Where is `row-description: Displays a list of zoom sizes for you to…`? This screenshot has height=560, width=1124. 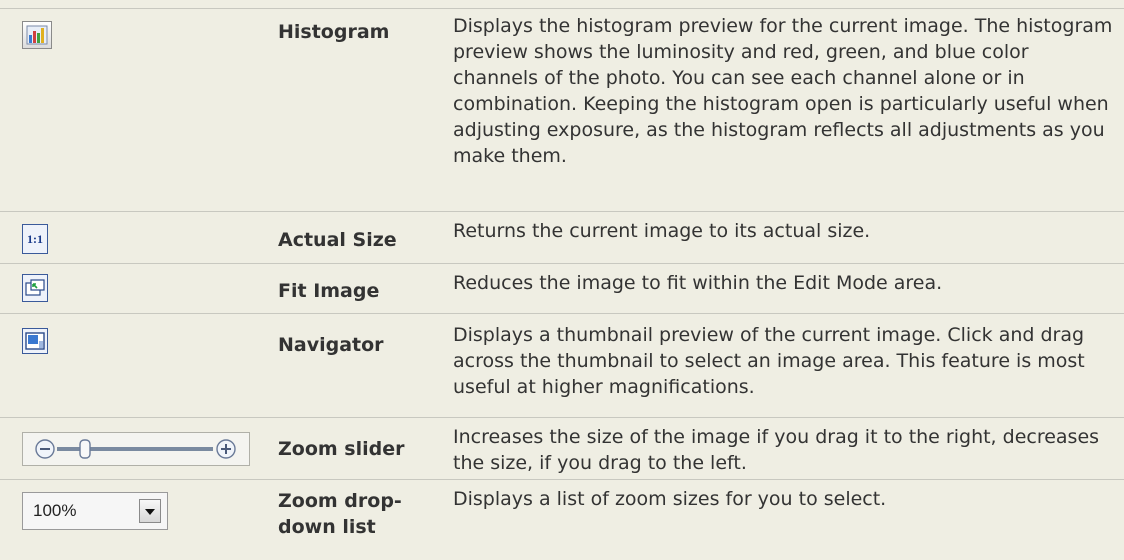
row-description: Displays a list of zoom sizes for you to… is located at coordinates (670, 499).